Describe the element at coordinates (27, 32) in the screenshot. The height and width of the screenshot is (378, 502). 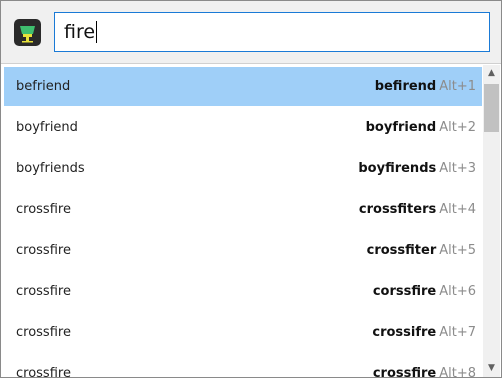
I see `app-logo-icon` at that location.